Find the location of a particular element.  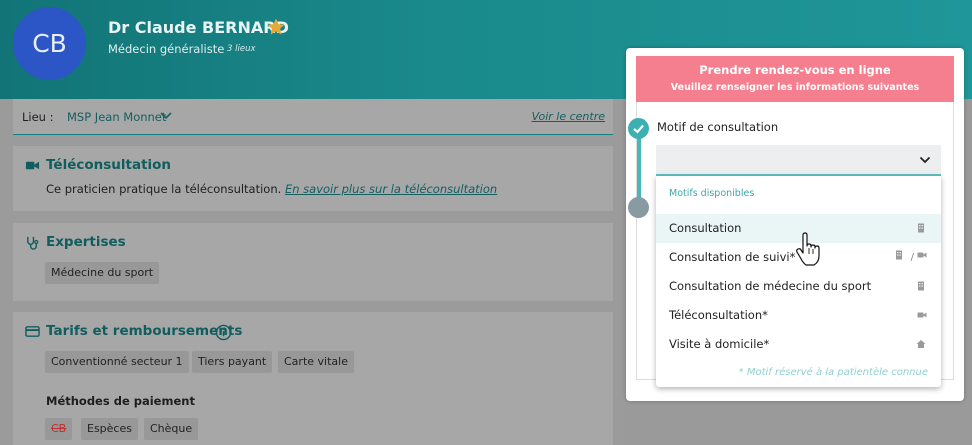

avatar: CB is located at coordinates (49, 43).